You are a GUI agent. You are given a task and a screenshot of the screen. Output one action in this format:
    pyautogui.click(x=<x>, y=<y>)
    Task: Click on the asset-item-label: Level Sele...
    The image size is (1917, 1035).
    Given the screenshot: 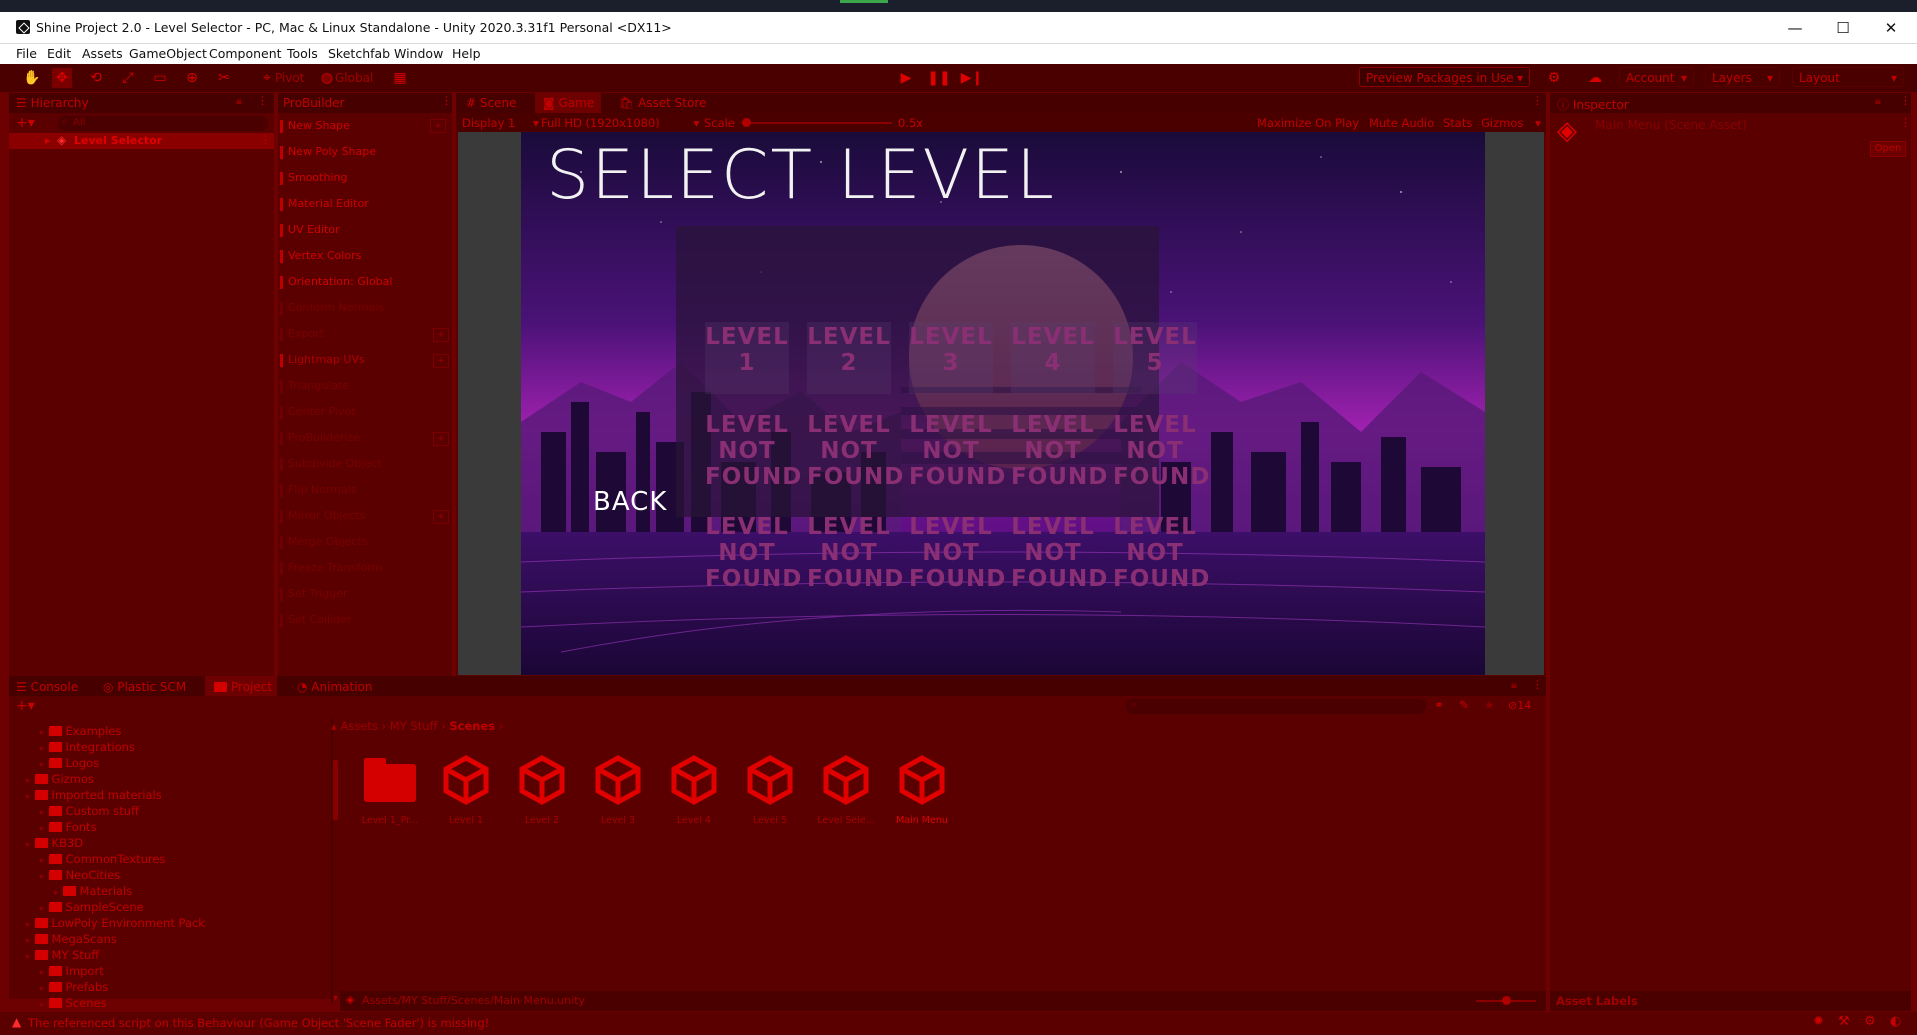 What is the action you would take?
    pyautogui.click(x=846, y=820)
    